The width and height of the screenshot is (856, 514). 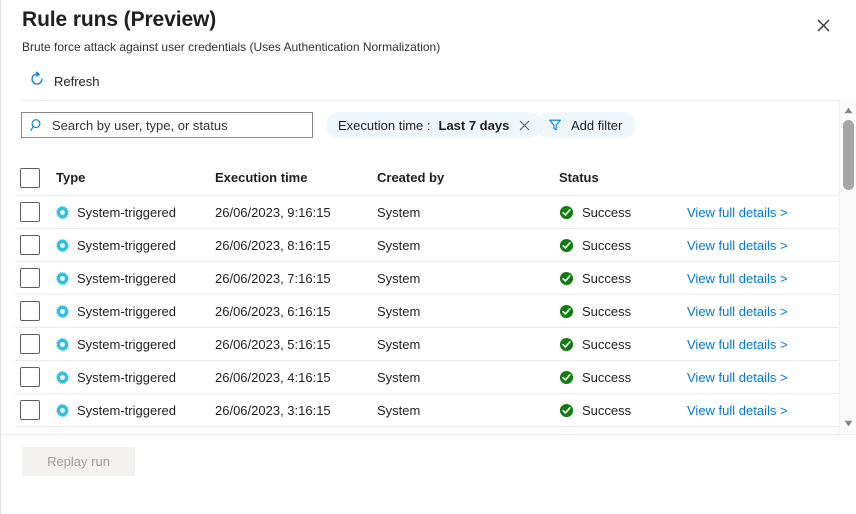 What do you see at coordinates (273, 377) in the screenshot?
I see `execution-time-label: 26/06/2023, 4:16:15` at bounding box center [273, 377].